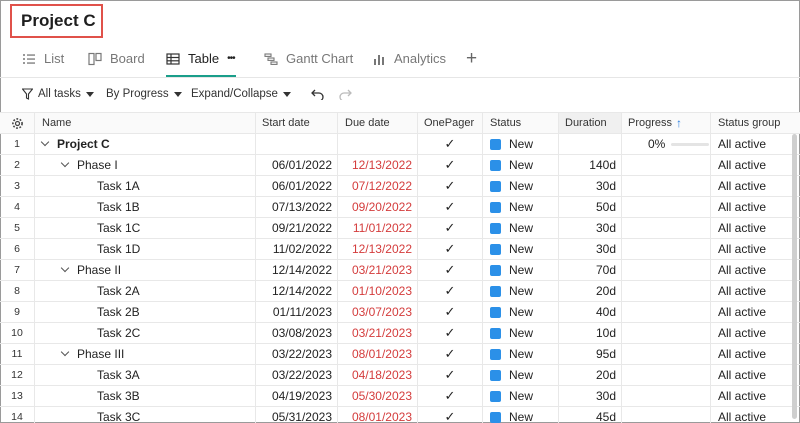  Describe the element at coordinates (297, 249) in the screenshot. I see `start-date-cell: 11/02/2022` at that location.